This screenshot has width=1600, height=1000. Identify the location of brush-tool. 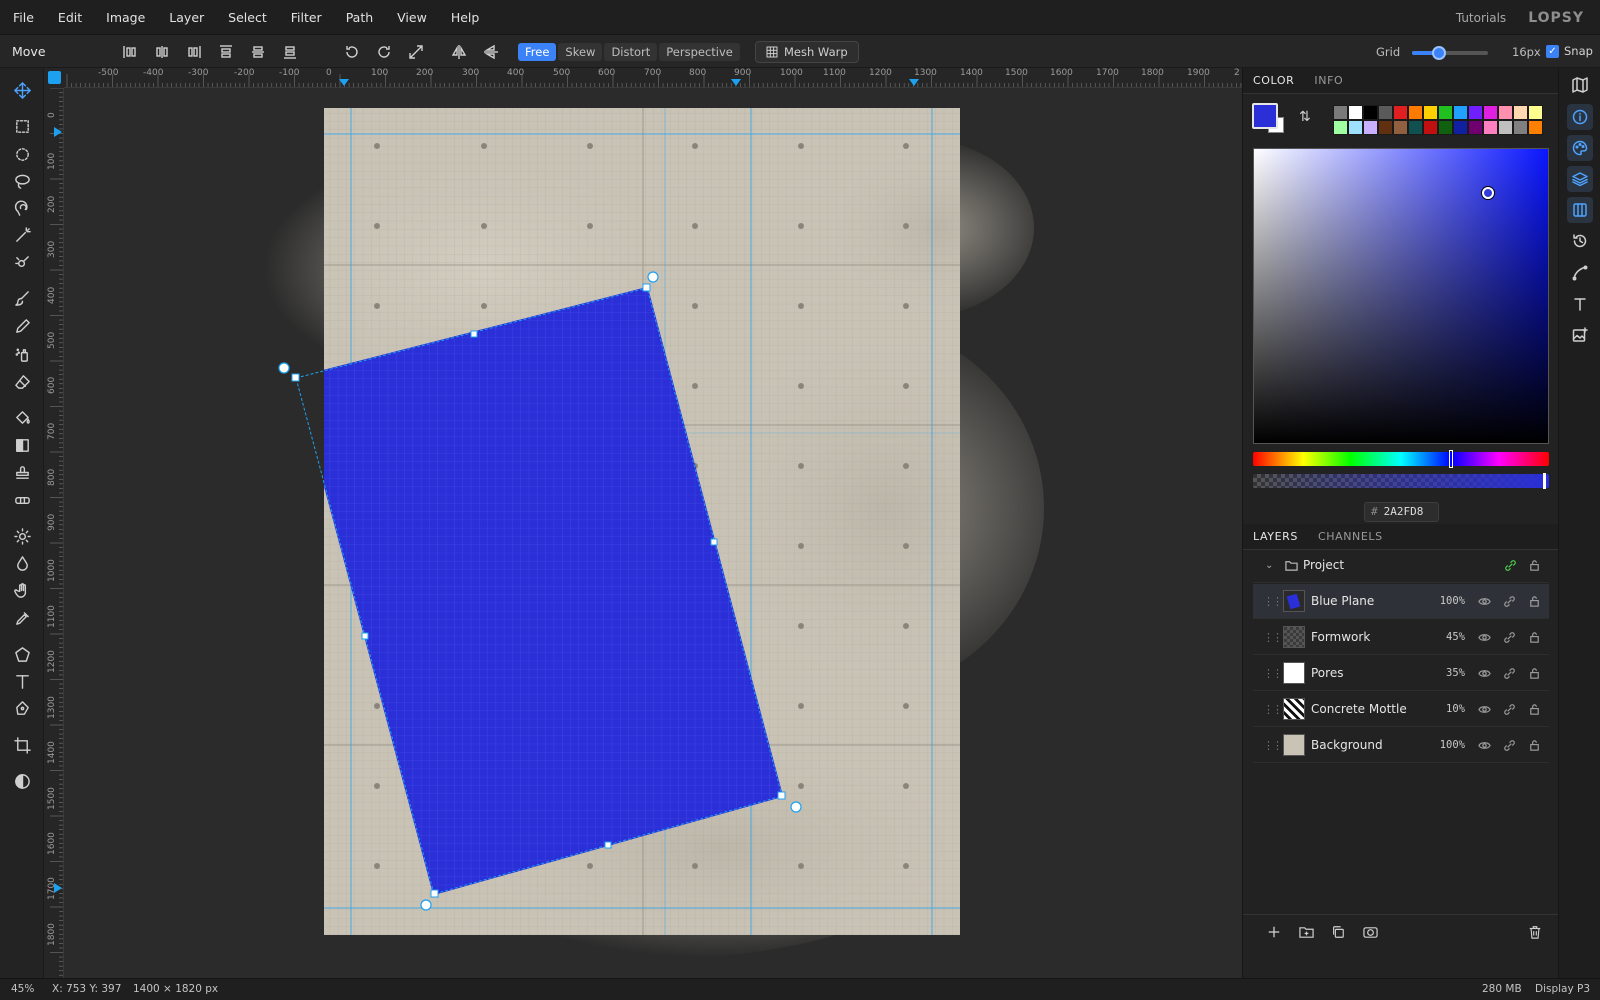
(22, 298).